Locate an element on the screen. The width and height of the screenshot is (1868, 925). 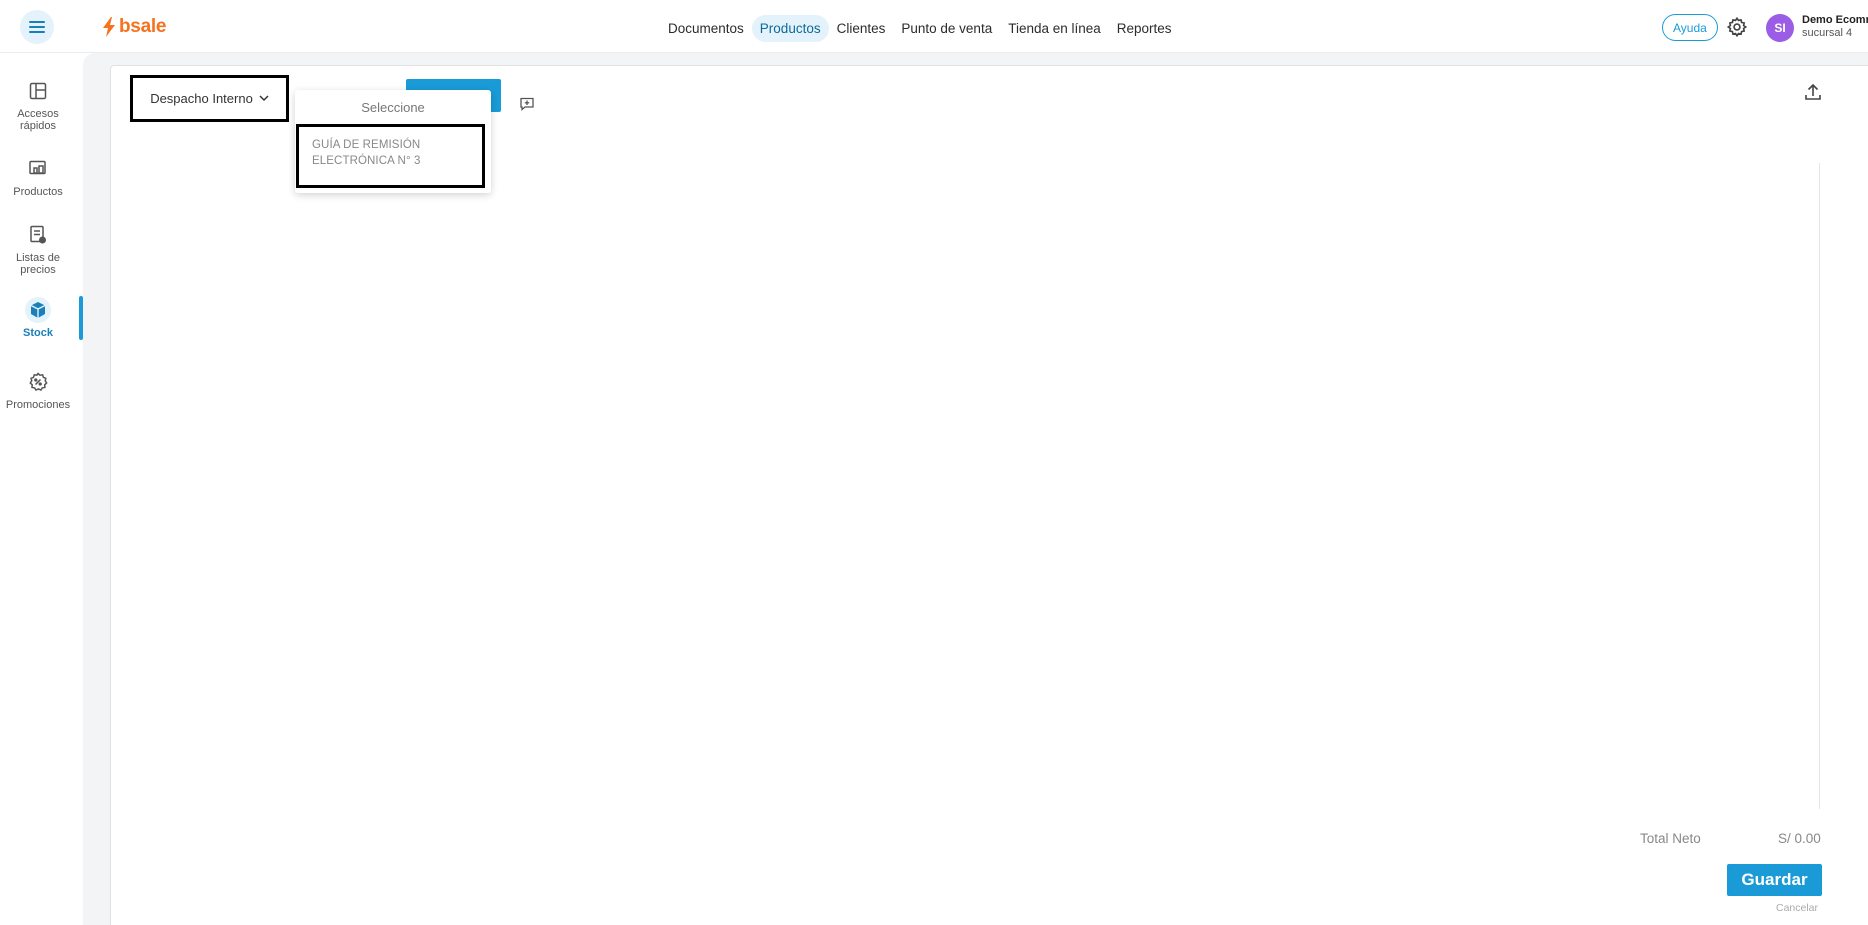
nav-clientes: Clientes is located at coordinates (861, 28).